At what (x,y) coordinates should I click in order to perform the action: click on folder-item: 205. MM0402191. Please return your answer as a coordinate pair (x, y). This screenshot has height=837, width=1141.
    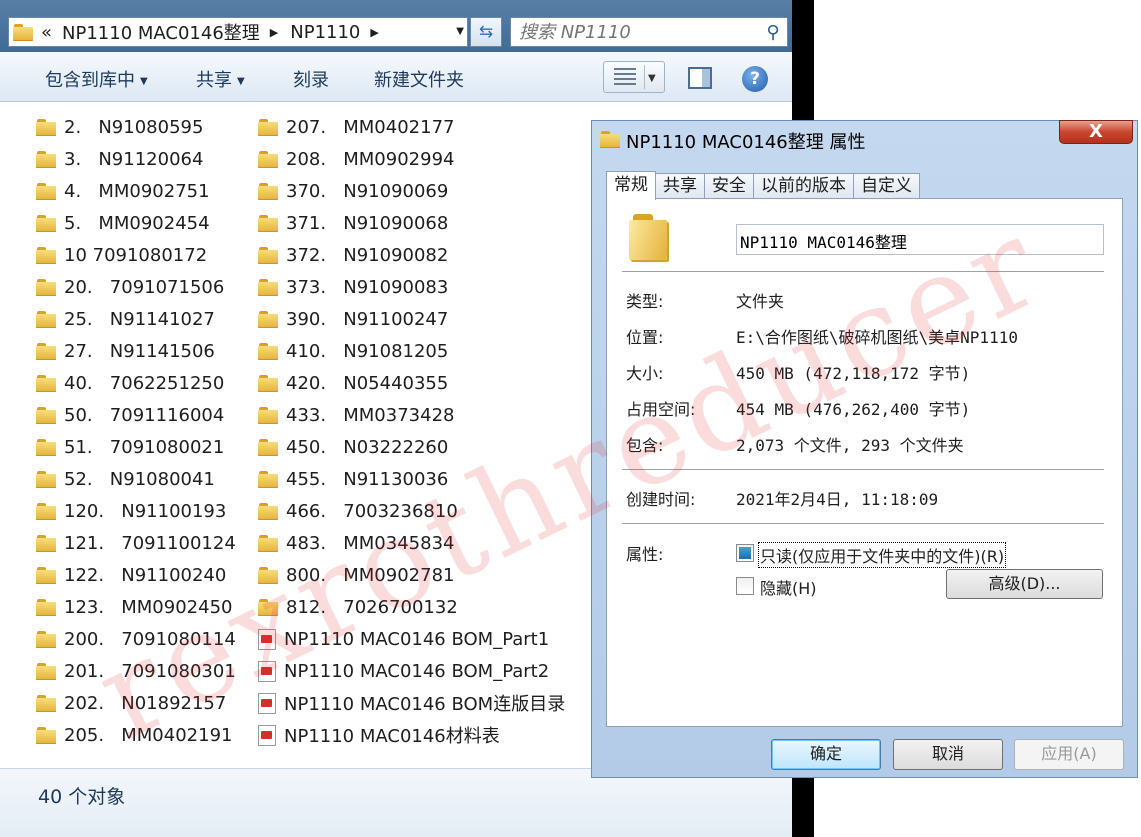
    Looking at the image, I should click on (136, 735).